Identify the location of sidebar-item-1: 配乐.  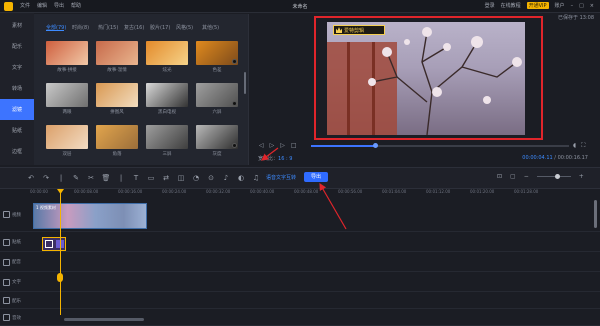
(17, 46).